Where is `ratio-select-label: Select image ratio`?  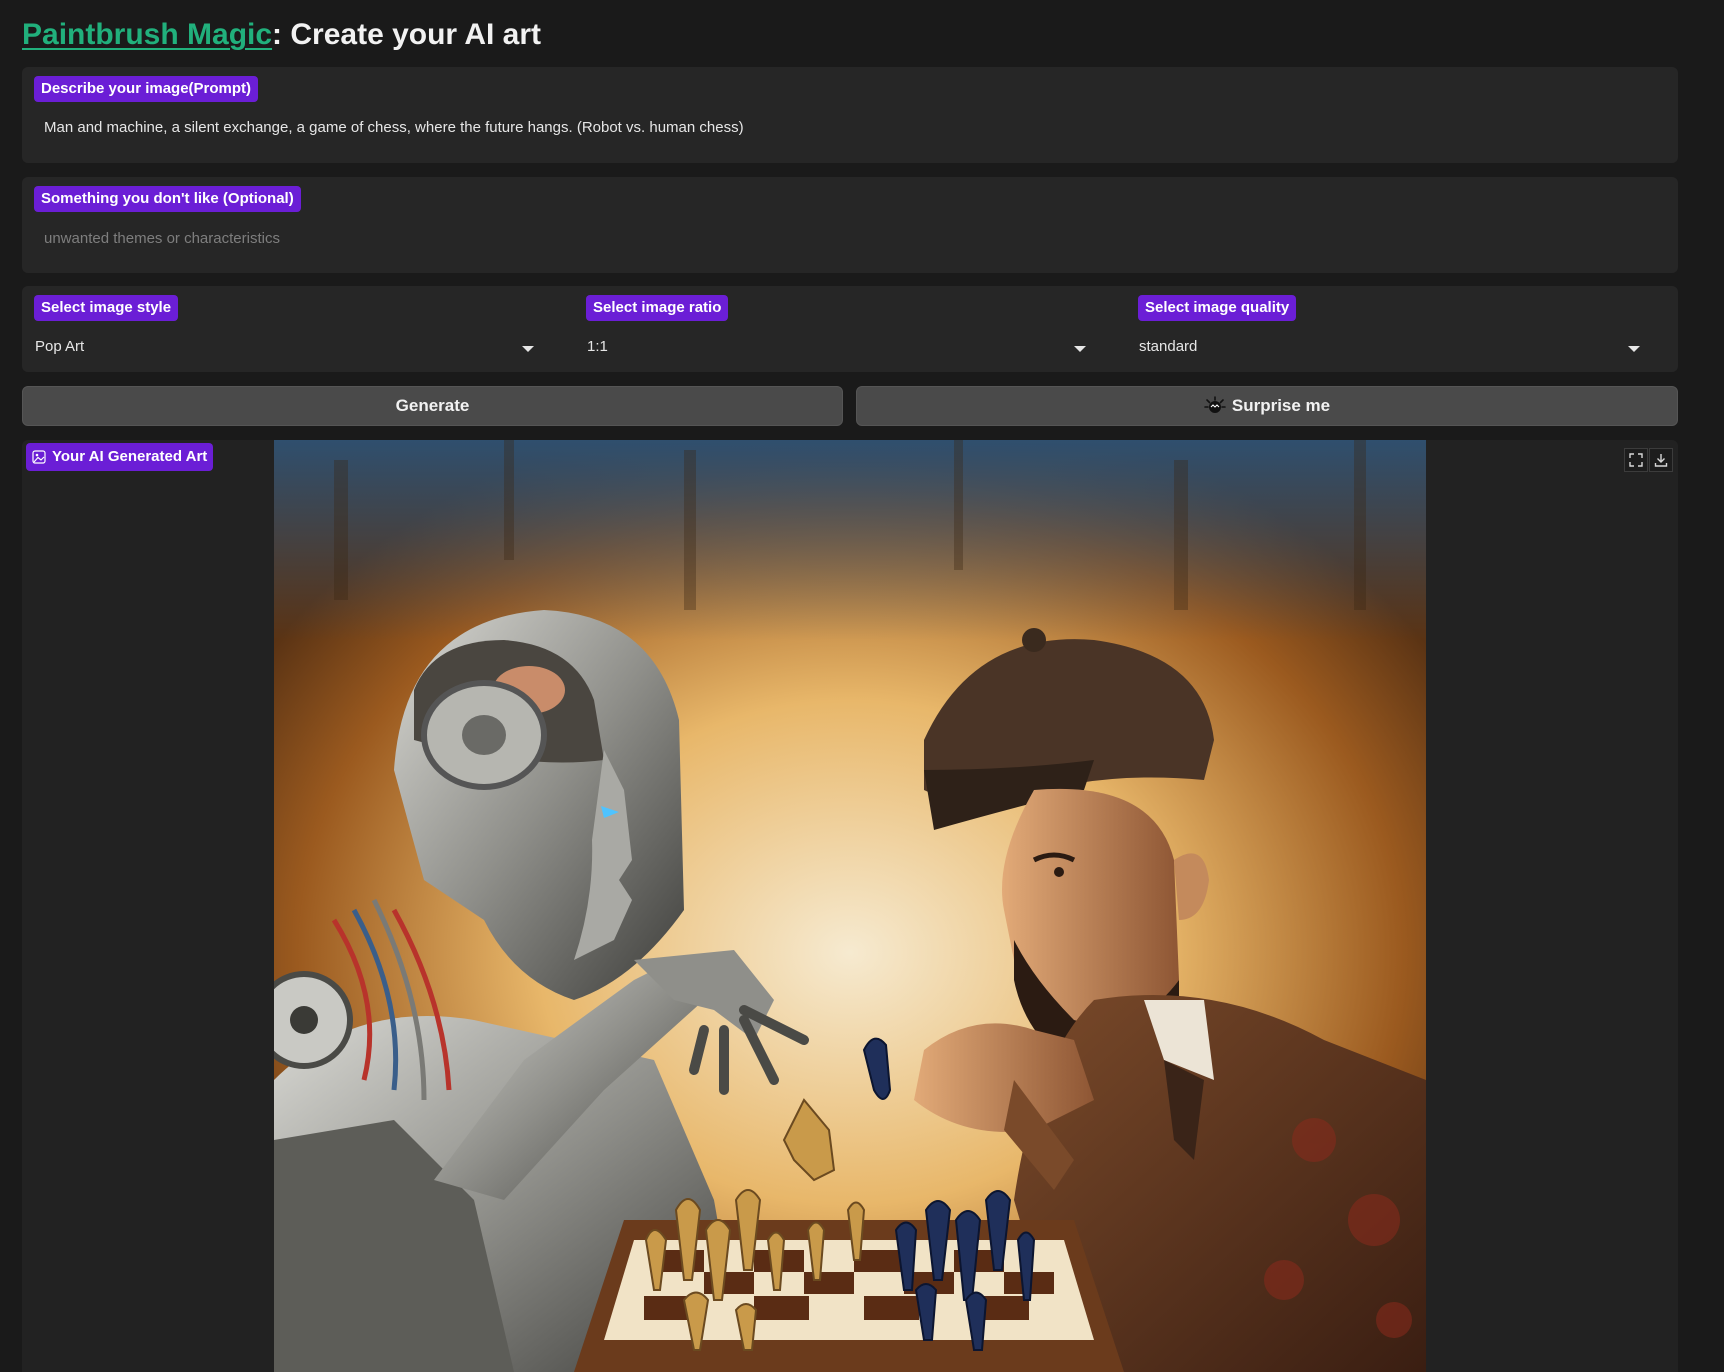
ratio-select-label: Select image ratio is located at coordinates (657, 308).